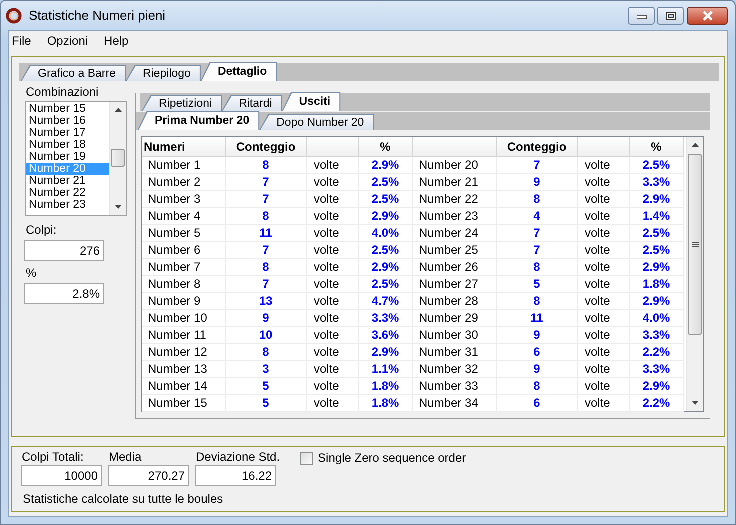 This screenshot has height=525, width=736. I want to click on minimize-button, so click(641, 15).